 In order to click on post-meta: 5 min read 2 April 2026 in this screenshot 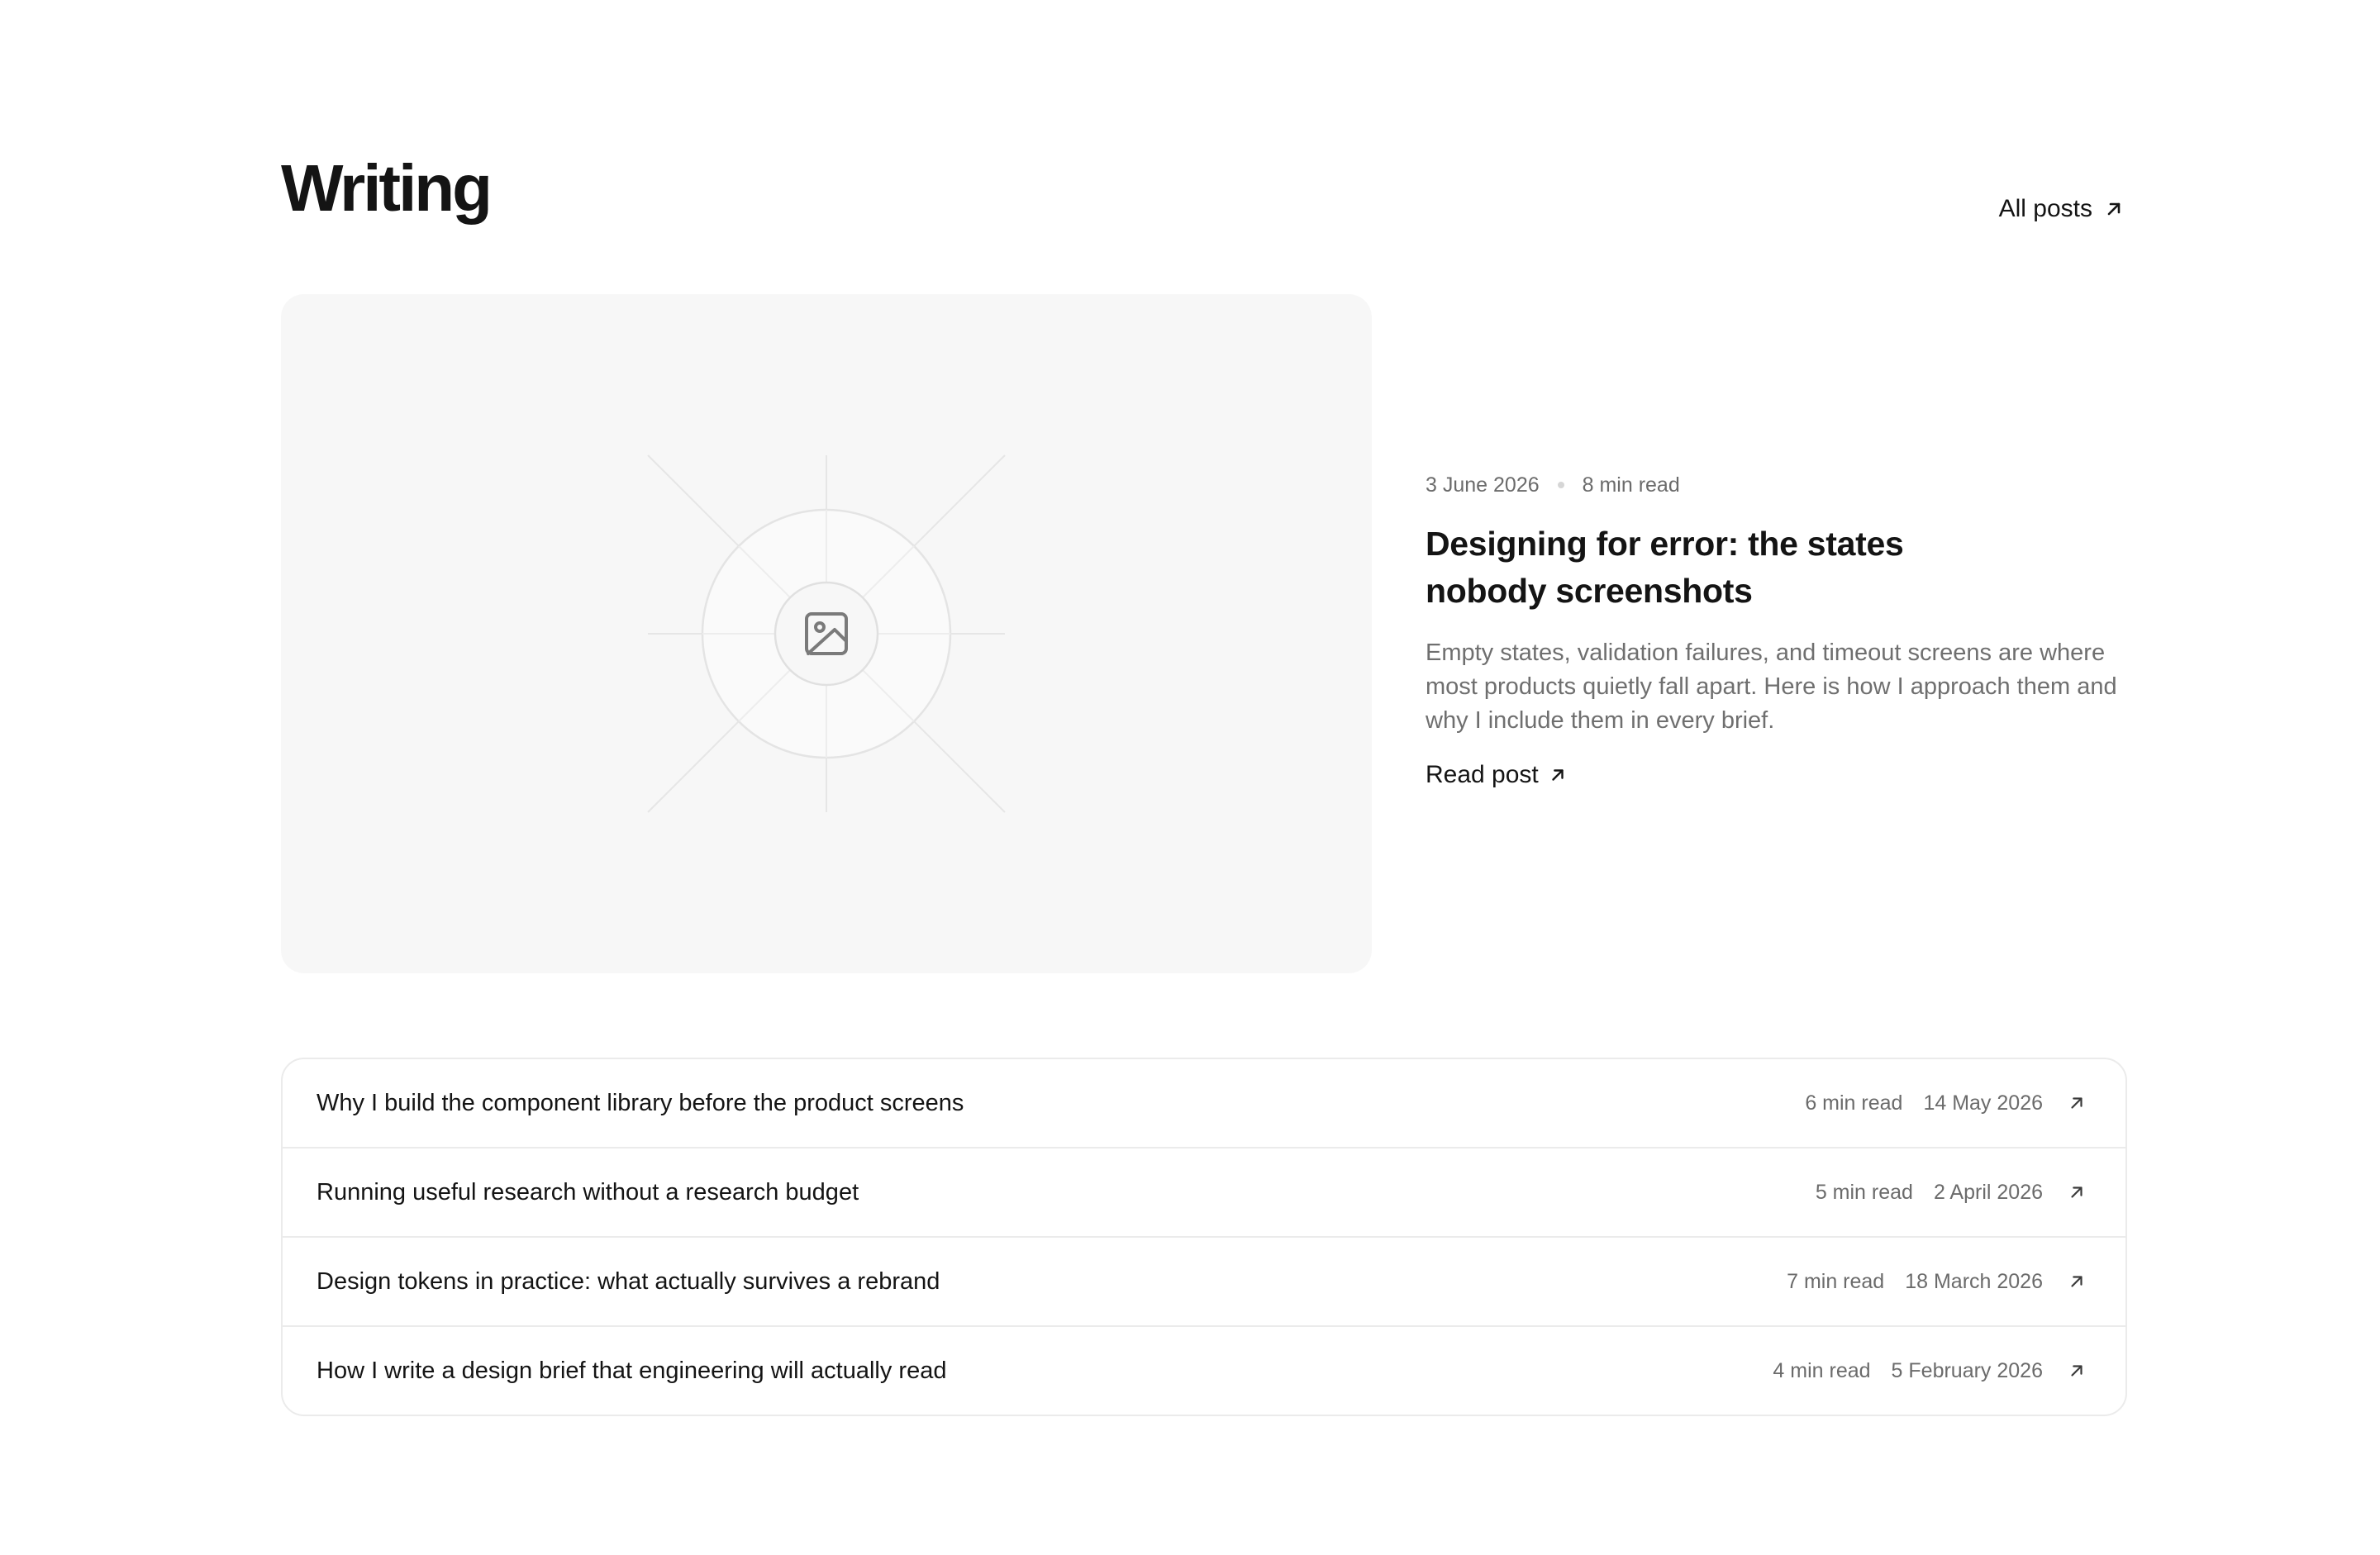, I will do `click(1951, 1193)`.